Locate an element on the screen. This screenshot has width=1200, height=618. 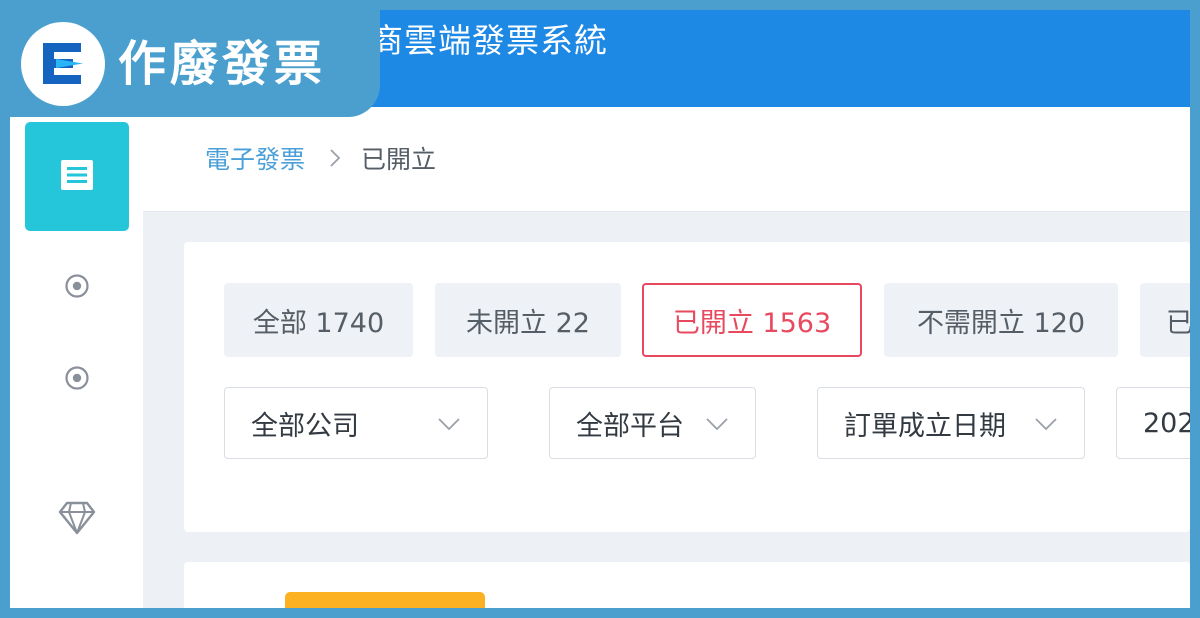
platform-select-value: 全部平台 is located at coordinates (630, 426).